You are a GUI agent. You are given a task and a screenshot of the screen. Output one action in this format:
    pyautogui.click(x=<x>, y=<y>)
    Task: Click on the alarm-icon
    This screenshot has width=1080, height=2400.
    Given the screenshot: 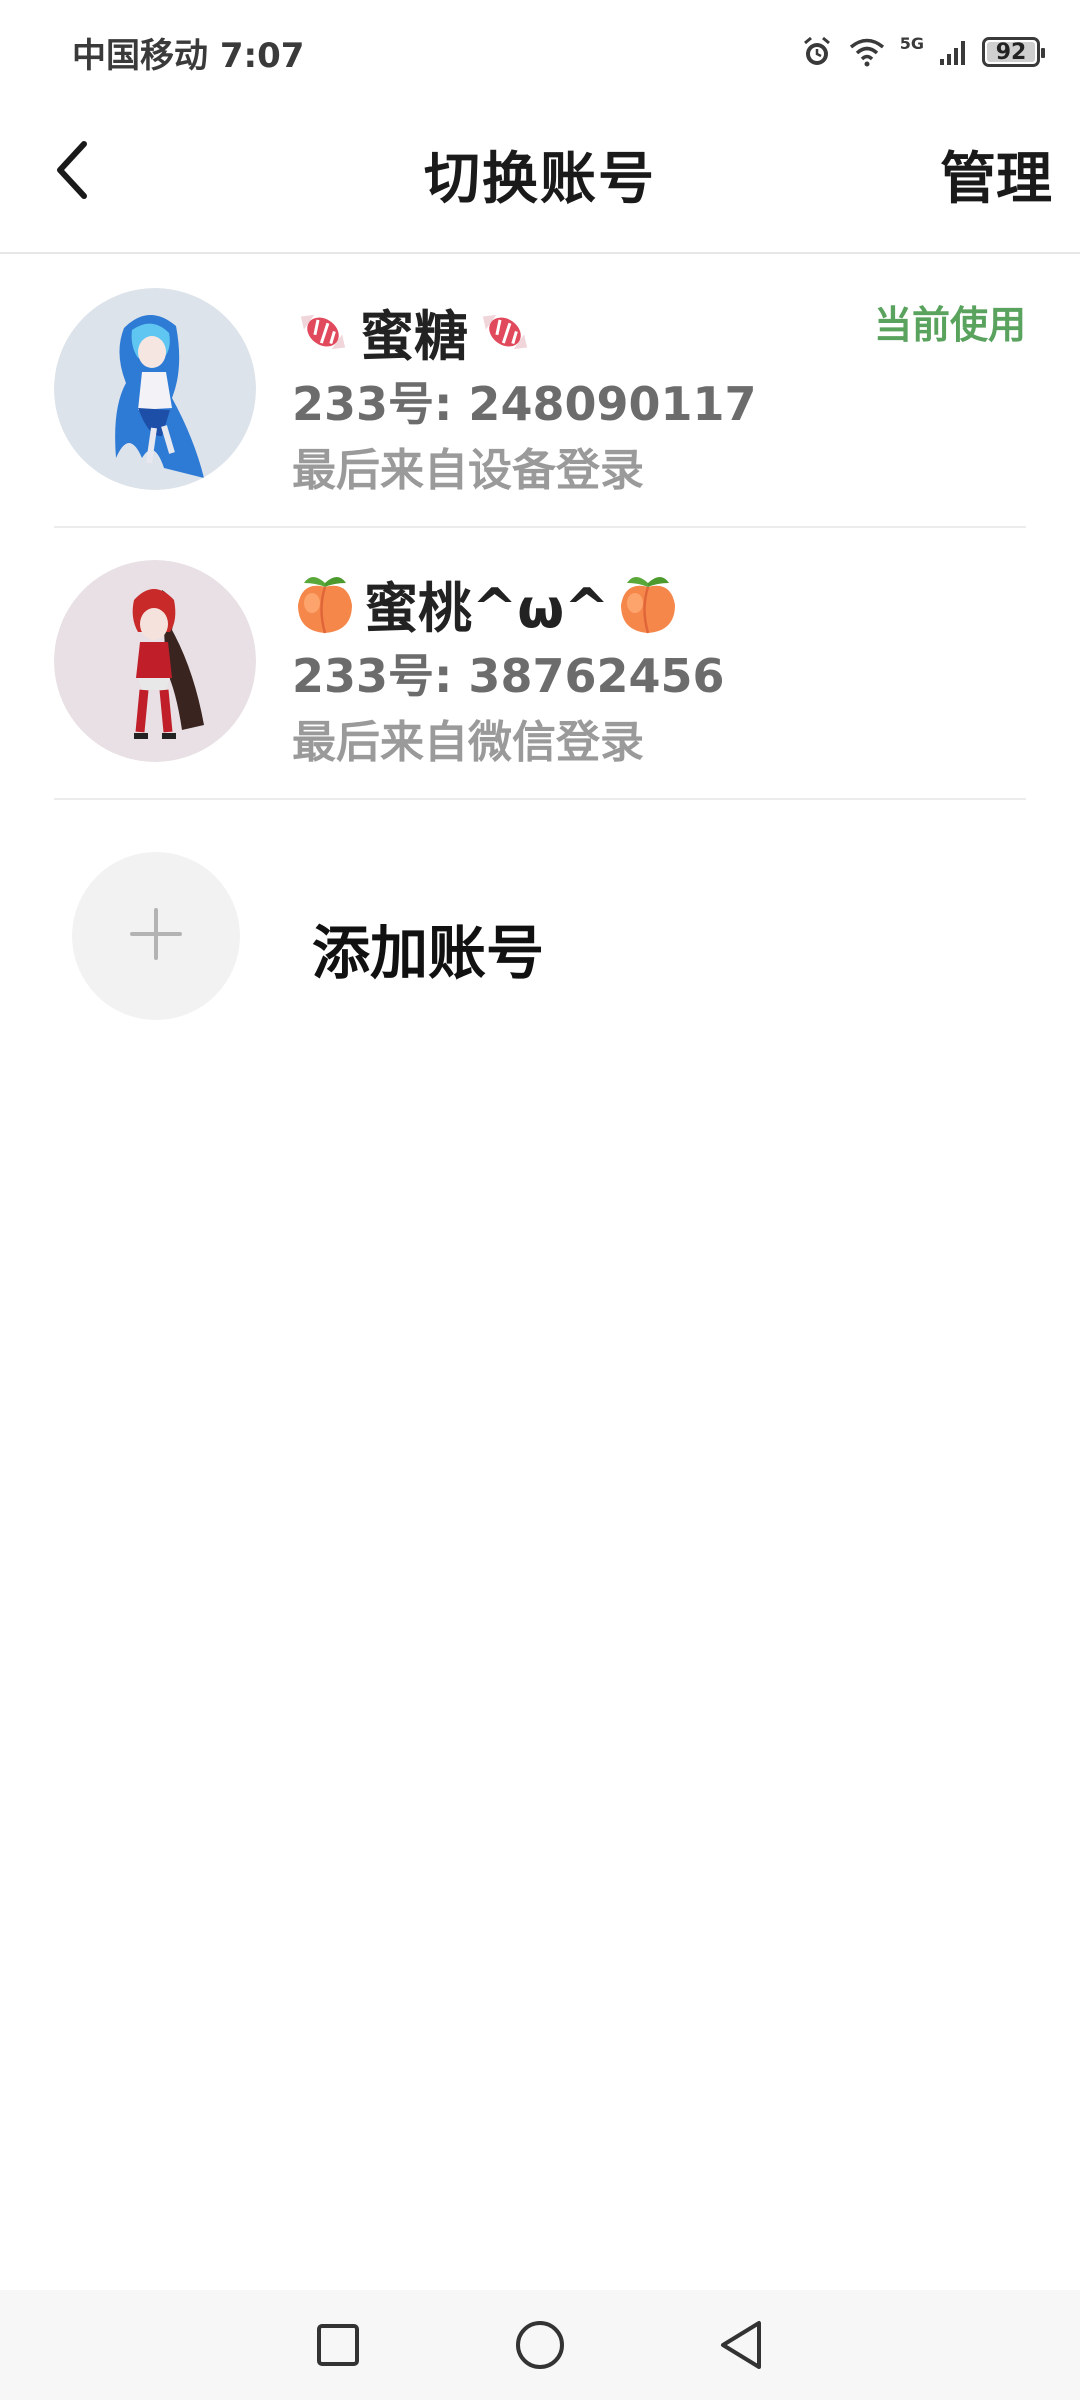 What is the action you would take?
    pyautogui.click(x=817, y=52)
    